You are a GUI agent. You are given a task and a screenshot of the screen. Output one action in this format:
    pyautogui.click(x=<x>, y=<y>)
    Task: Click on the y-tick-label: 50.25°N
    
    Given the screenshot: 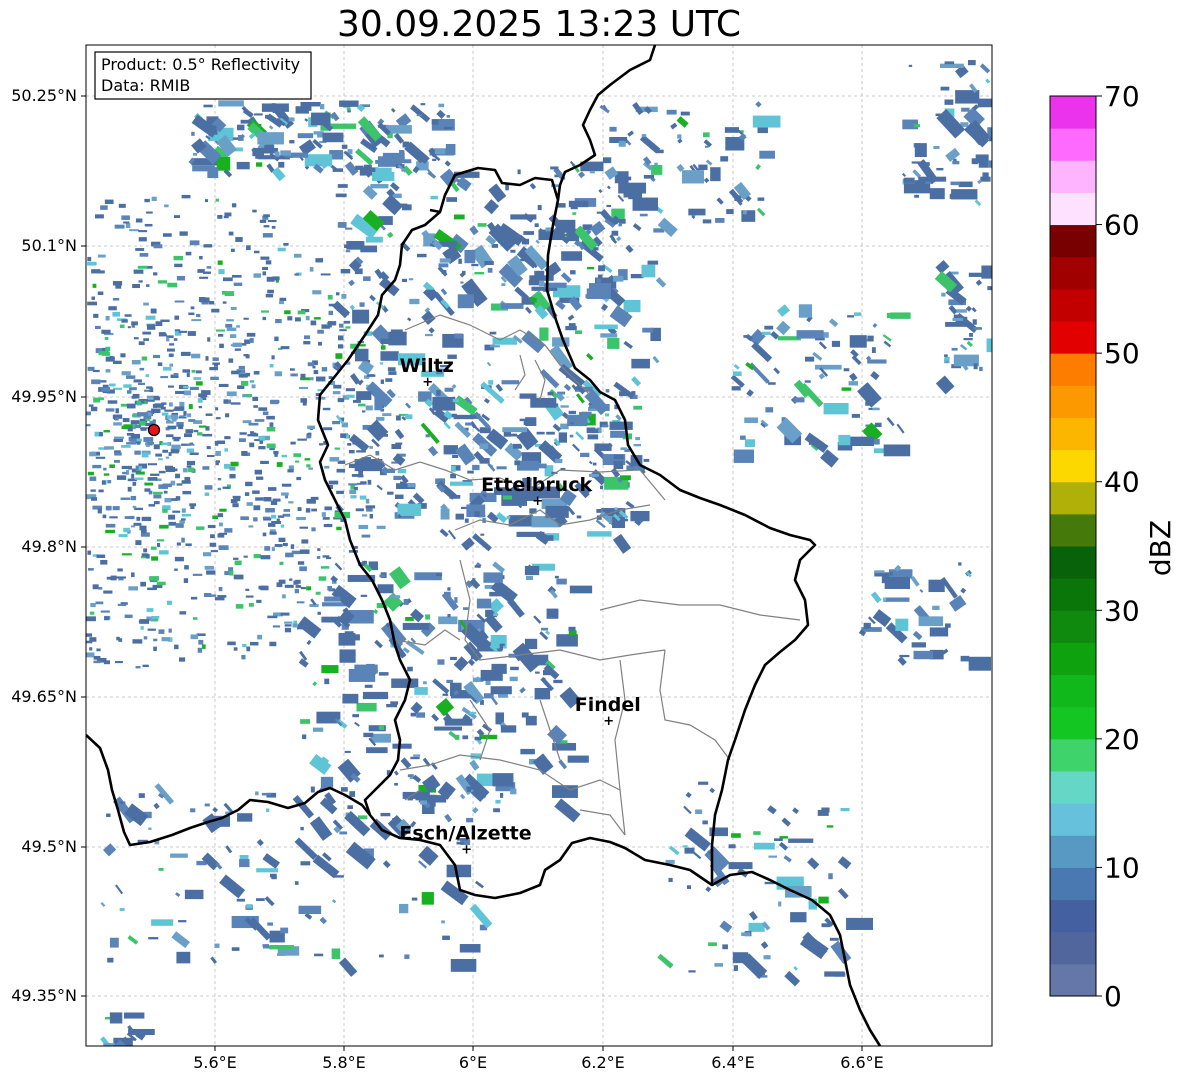 What is the action you would take?
    pyautogui.click(x=44, y=95)
    